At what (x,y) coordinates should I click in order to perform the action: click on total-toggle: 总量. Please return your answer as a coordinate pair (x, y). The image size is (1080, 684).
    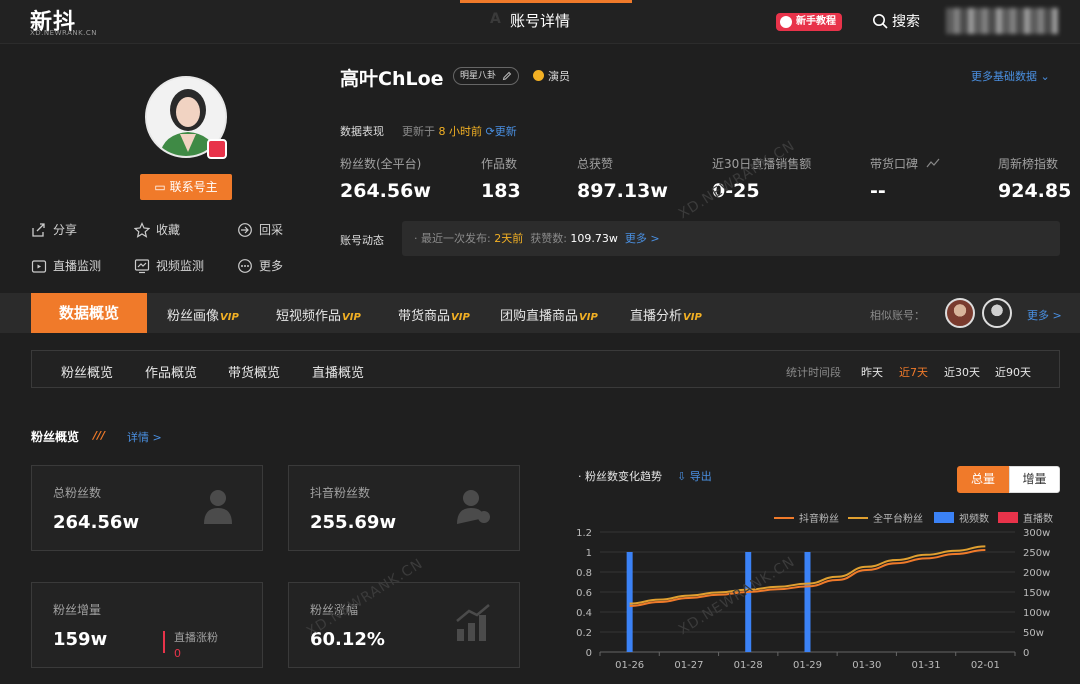
    Looking at the image, I should click on (983, 479).